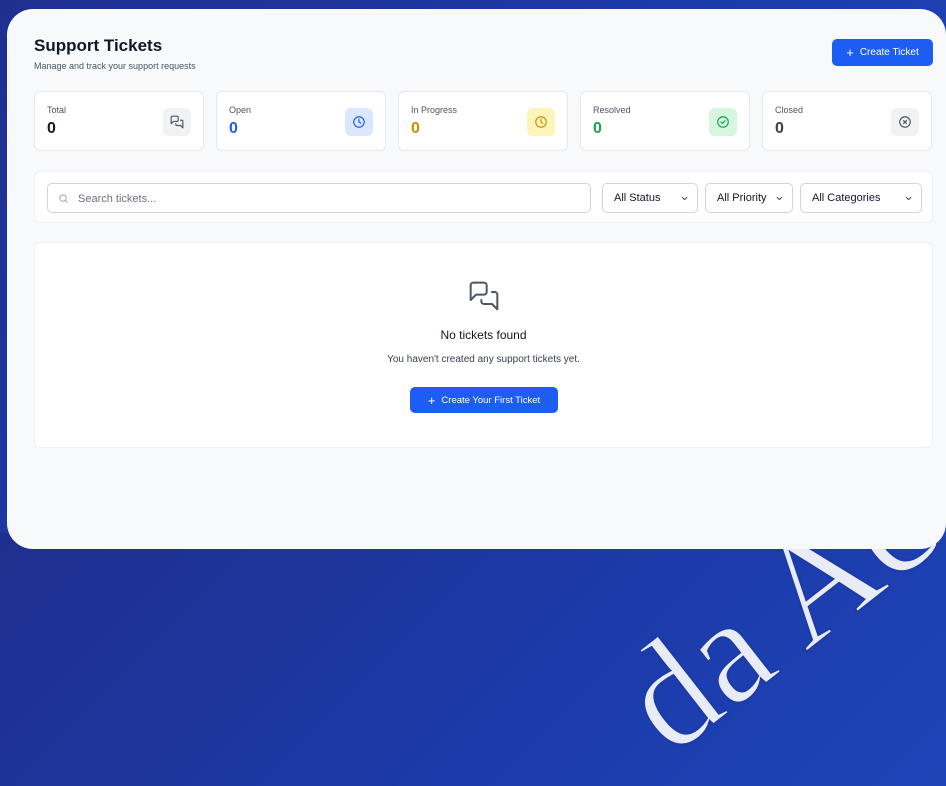  Describe the element at coordinates (240, 110) in the screenshot. I see `stat-label: Open` at that location.